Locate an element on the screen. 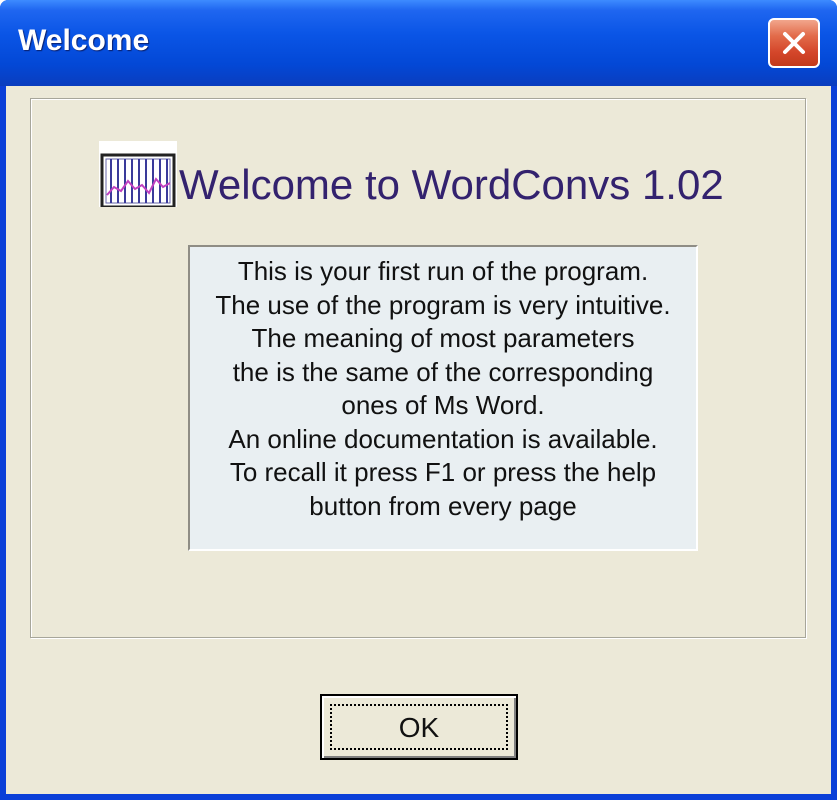 Image resolution: width=837 pixels, height=800 pixels. message-line: the is the same of the corresponding is located at coordinates (443, 371).